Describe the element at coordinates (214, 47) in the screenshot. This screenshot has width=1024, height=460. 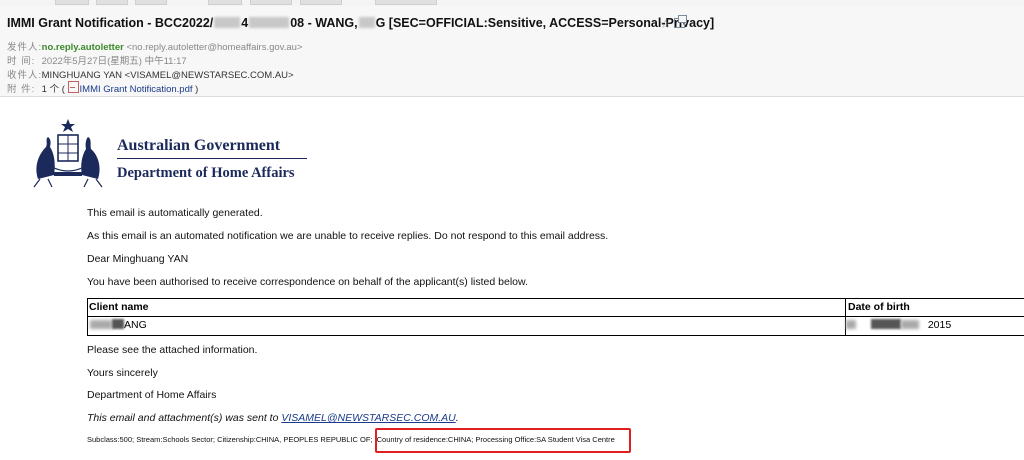
I see `sender-address: <no.reply.autoletter@homeaffairs.gov.au>` at that location.